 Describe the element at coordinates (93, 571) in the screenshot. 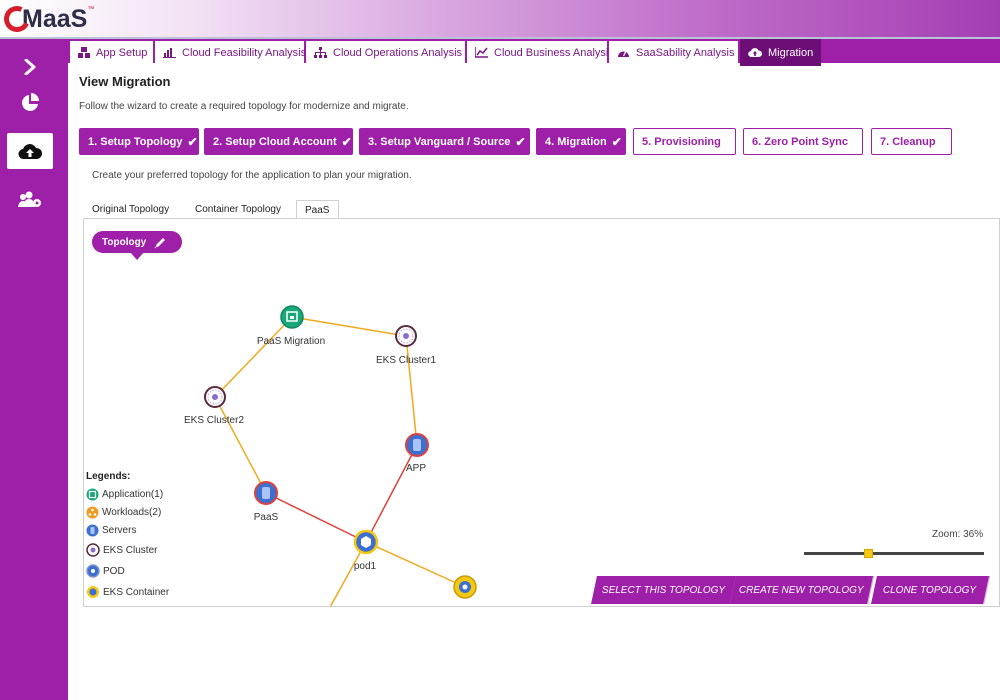

I see `pod-icon` at that location.